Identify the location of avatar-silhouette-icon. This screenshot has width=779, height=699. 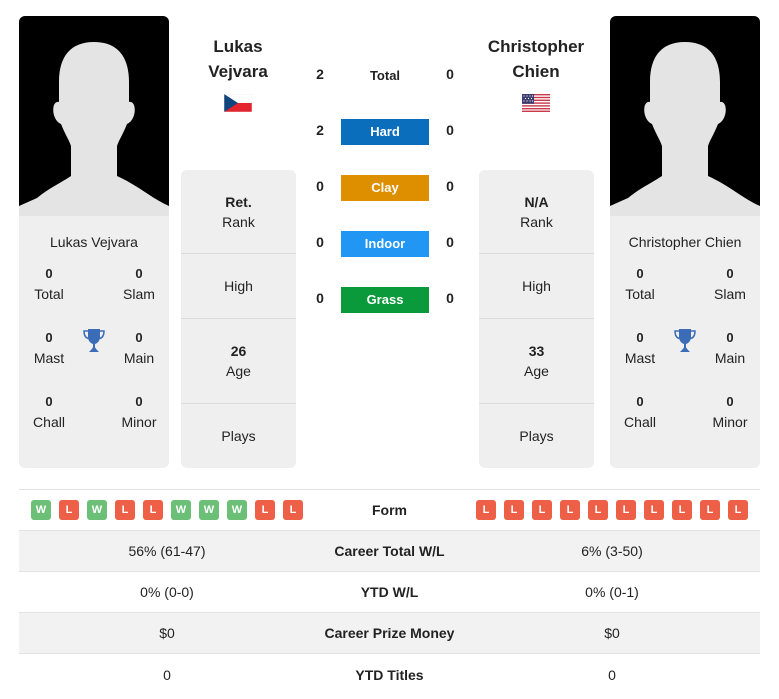
(685, 129).